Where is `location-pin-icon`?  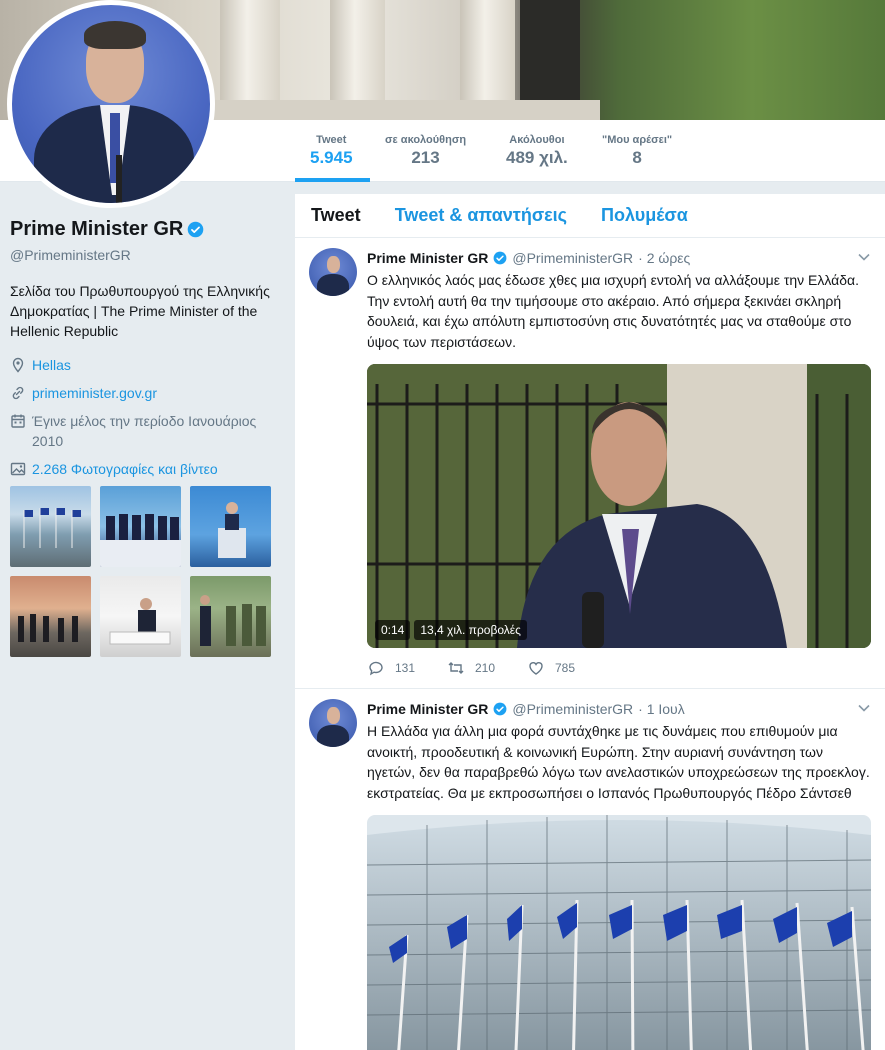
location-pin-icon is located at coordinates (18, 365).